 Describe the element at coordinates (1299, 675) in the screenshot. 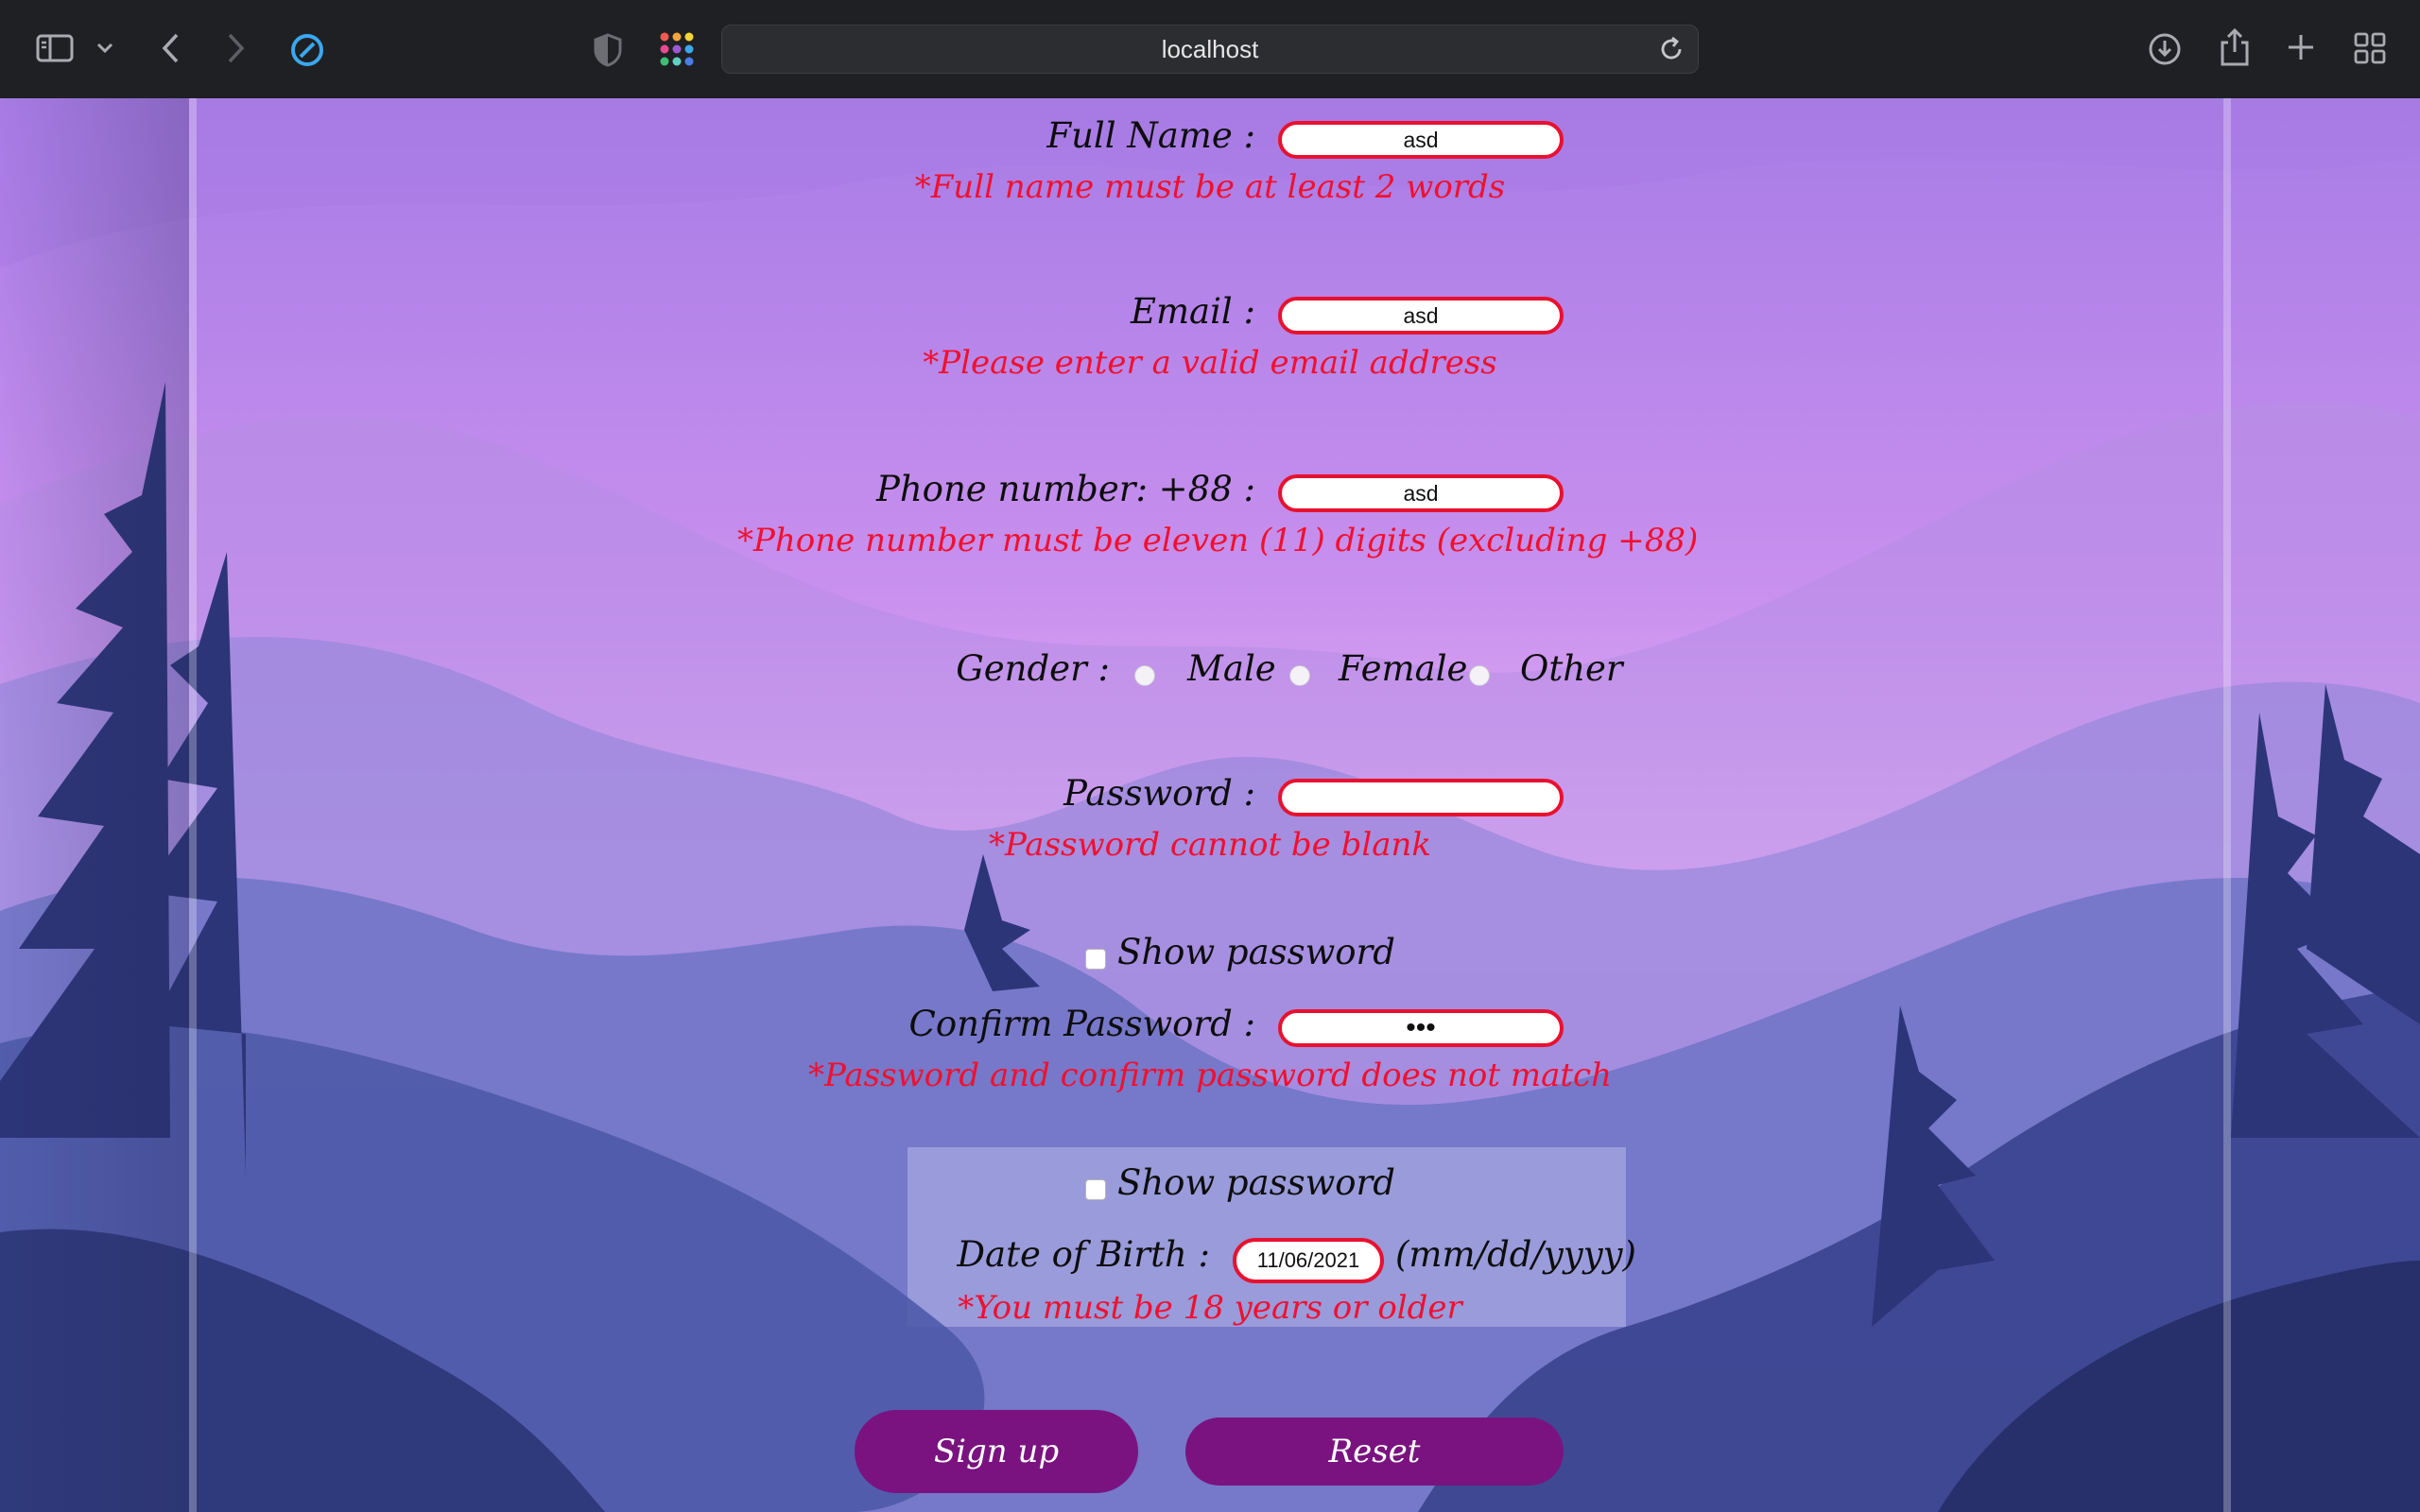

I see `gender-radio-female` at that location.